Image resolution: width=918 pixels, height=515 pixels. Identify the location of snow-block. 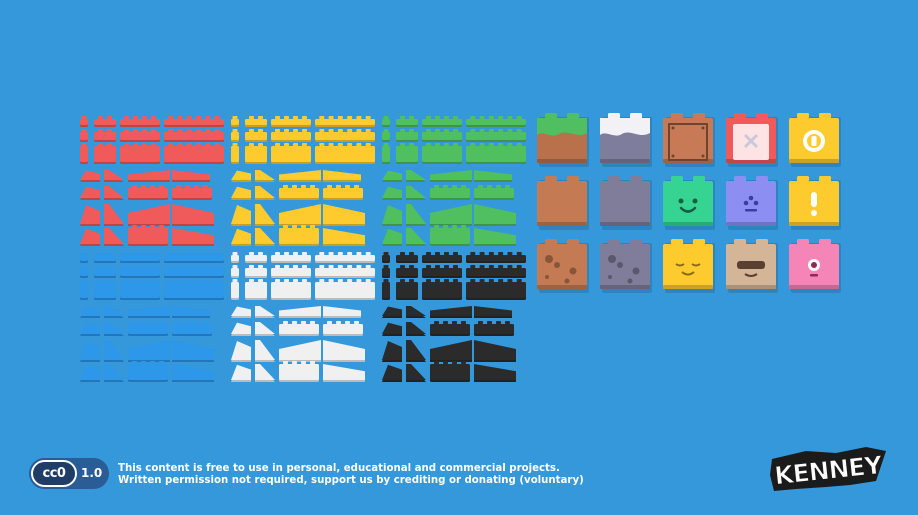
(626, 140).